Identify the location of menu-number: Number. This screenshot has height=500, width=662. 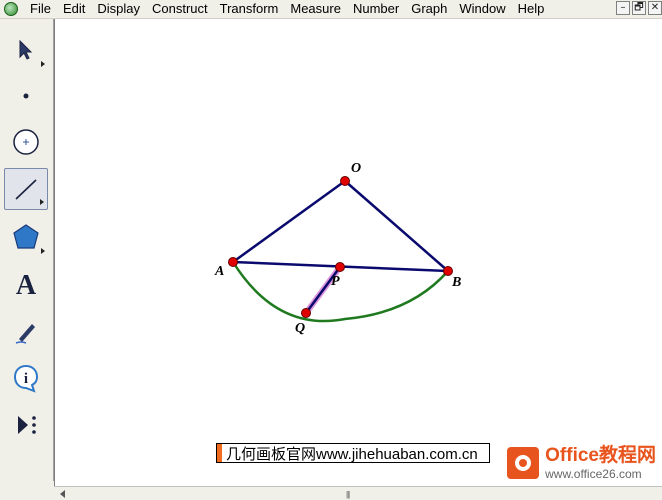
(376, 9).